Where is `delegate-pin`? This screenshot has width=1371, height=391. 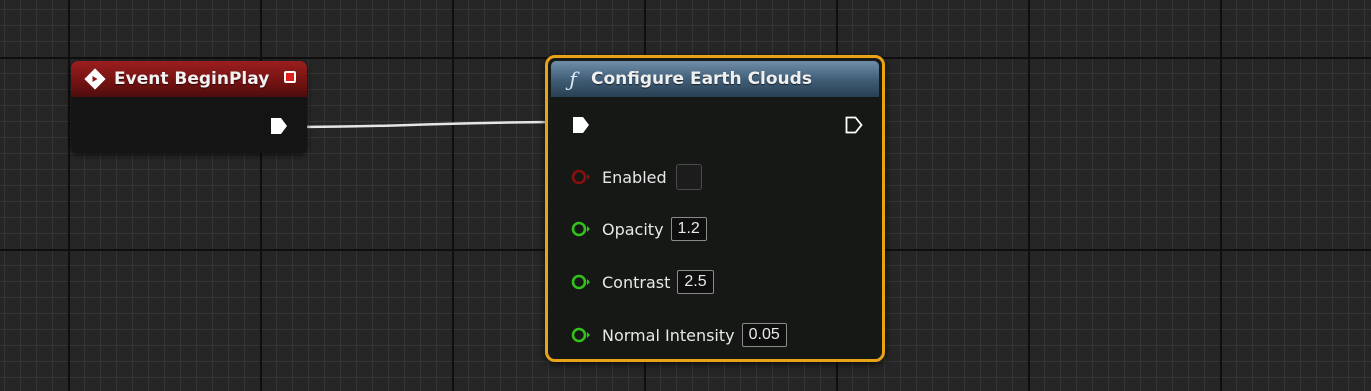
delegate-pin is located at coordinates (290, 77).